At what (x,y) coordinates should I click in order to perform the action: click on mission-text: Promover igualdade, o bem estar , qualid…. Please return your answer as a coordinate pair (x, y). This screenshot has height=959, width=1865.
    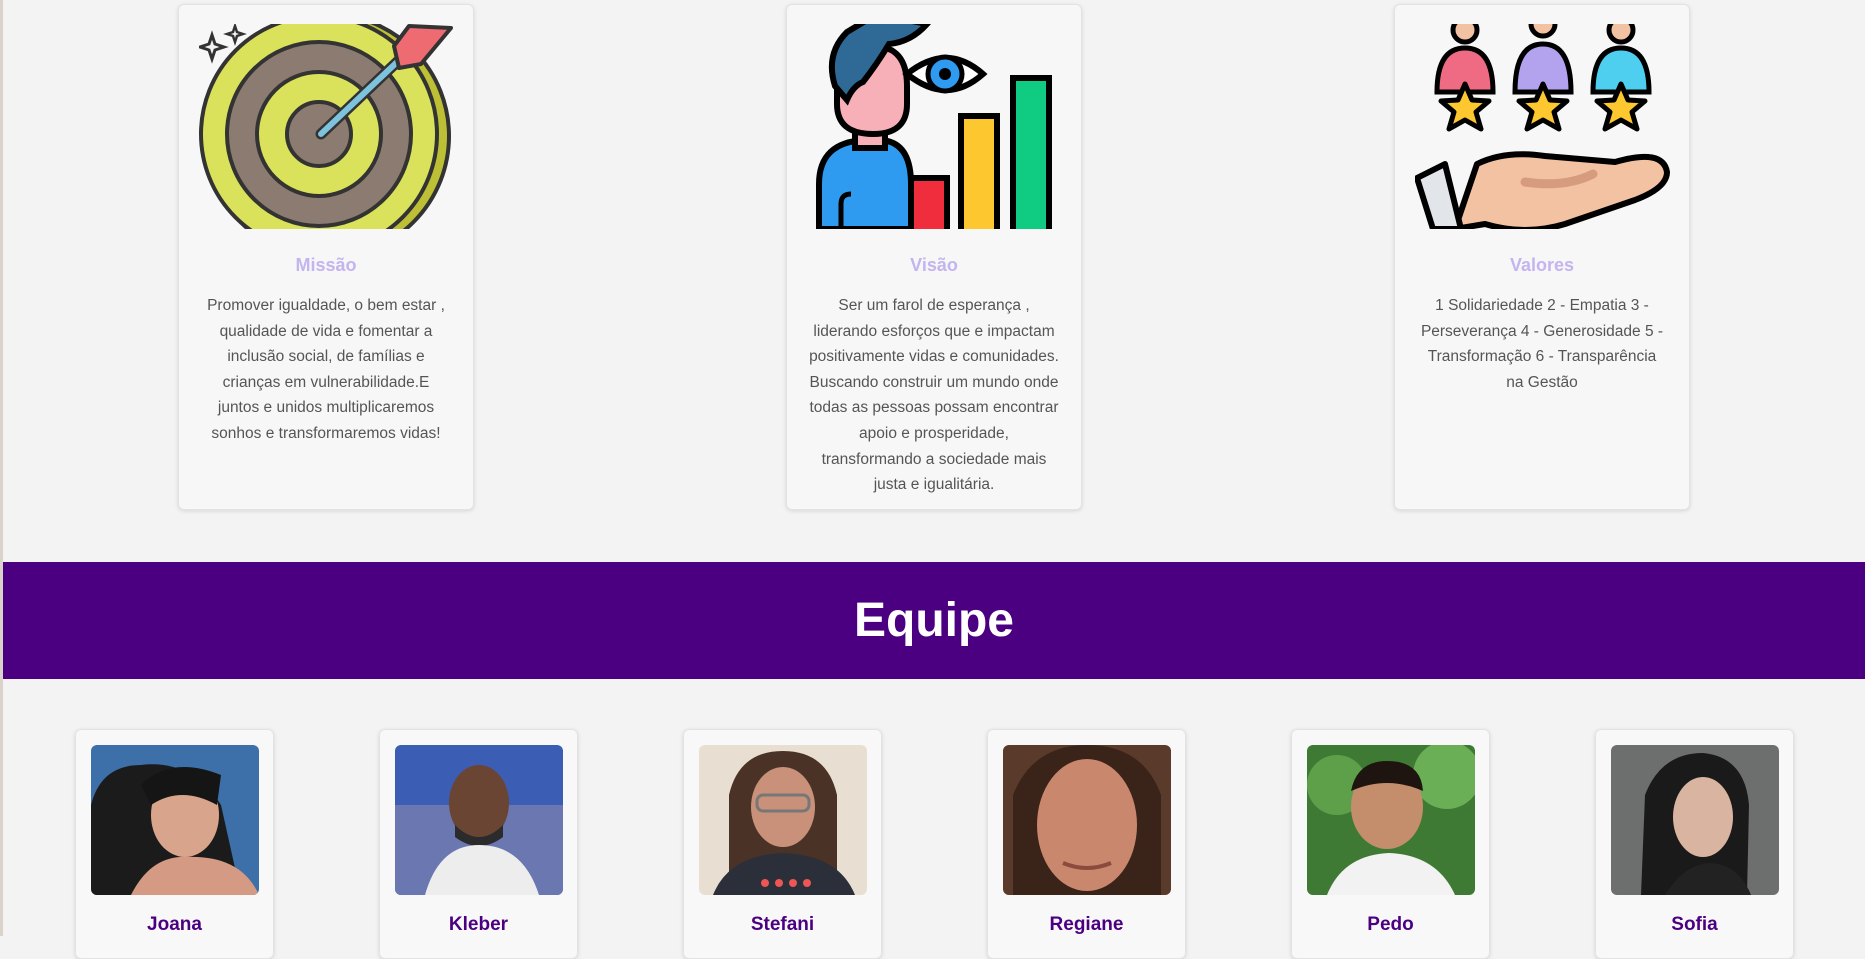
    Looking at the image, I should click on (326, 369).